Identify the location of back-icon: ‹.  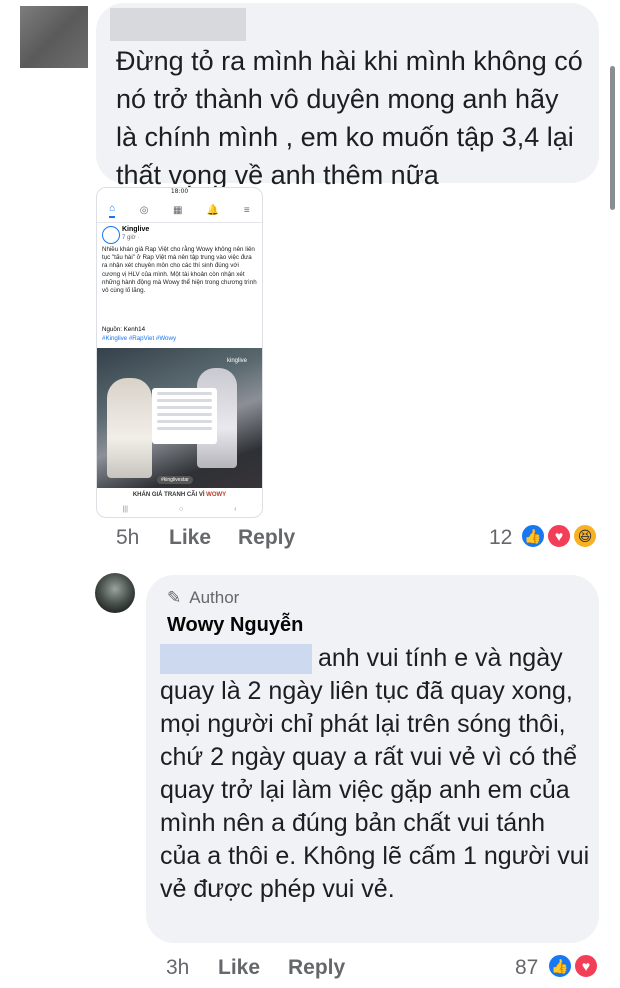
(235, 509).